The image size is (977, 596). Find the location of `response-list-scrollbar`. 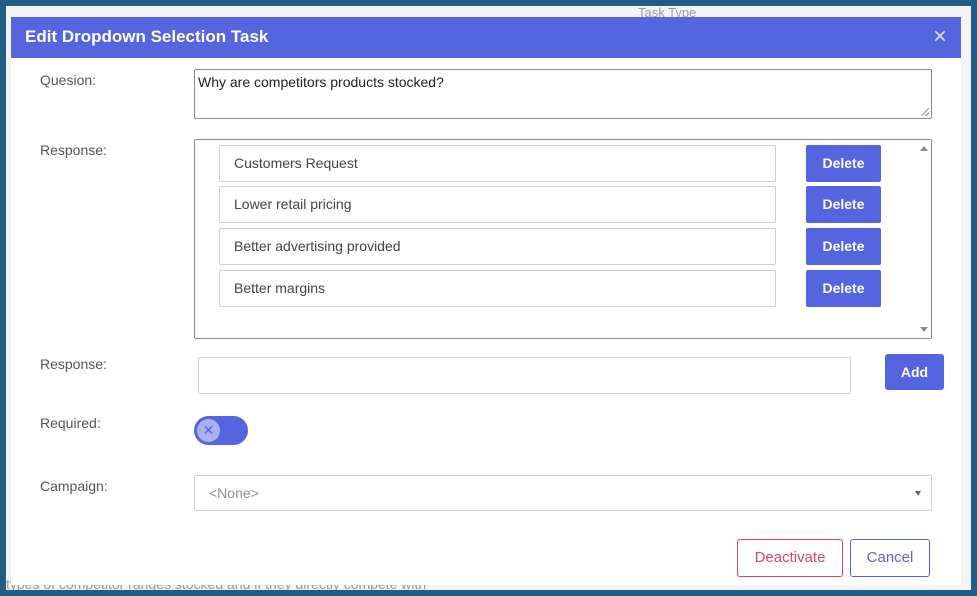

response-list-scrollbar is located at coordinates (924, 239).